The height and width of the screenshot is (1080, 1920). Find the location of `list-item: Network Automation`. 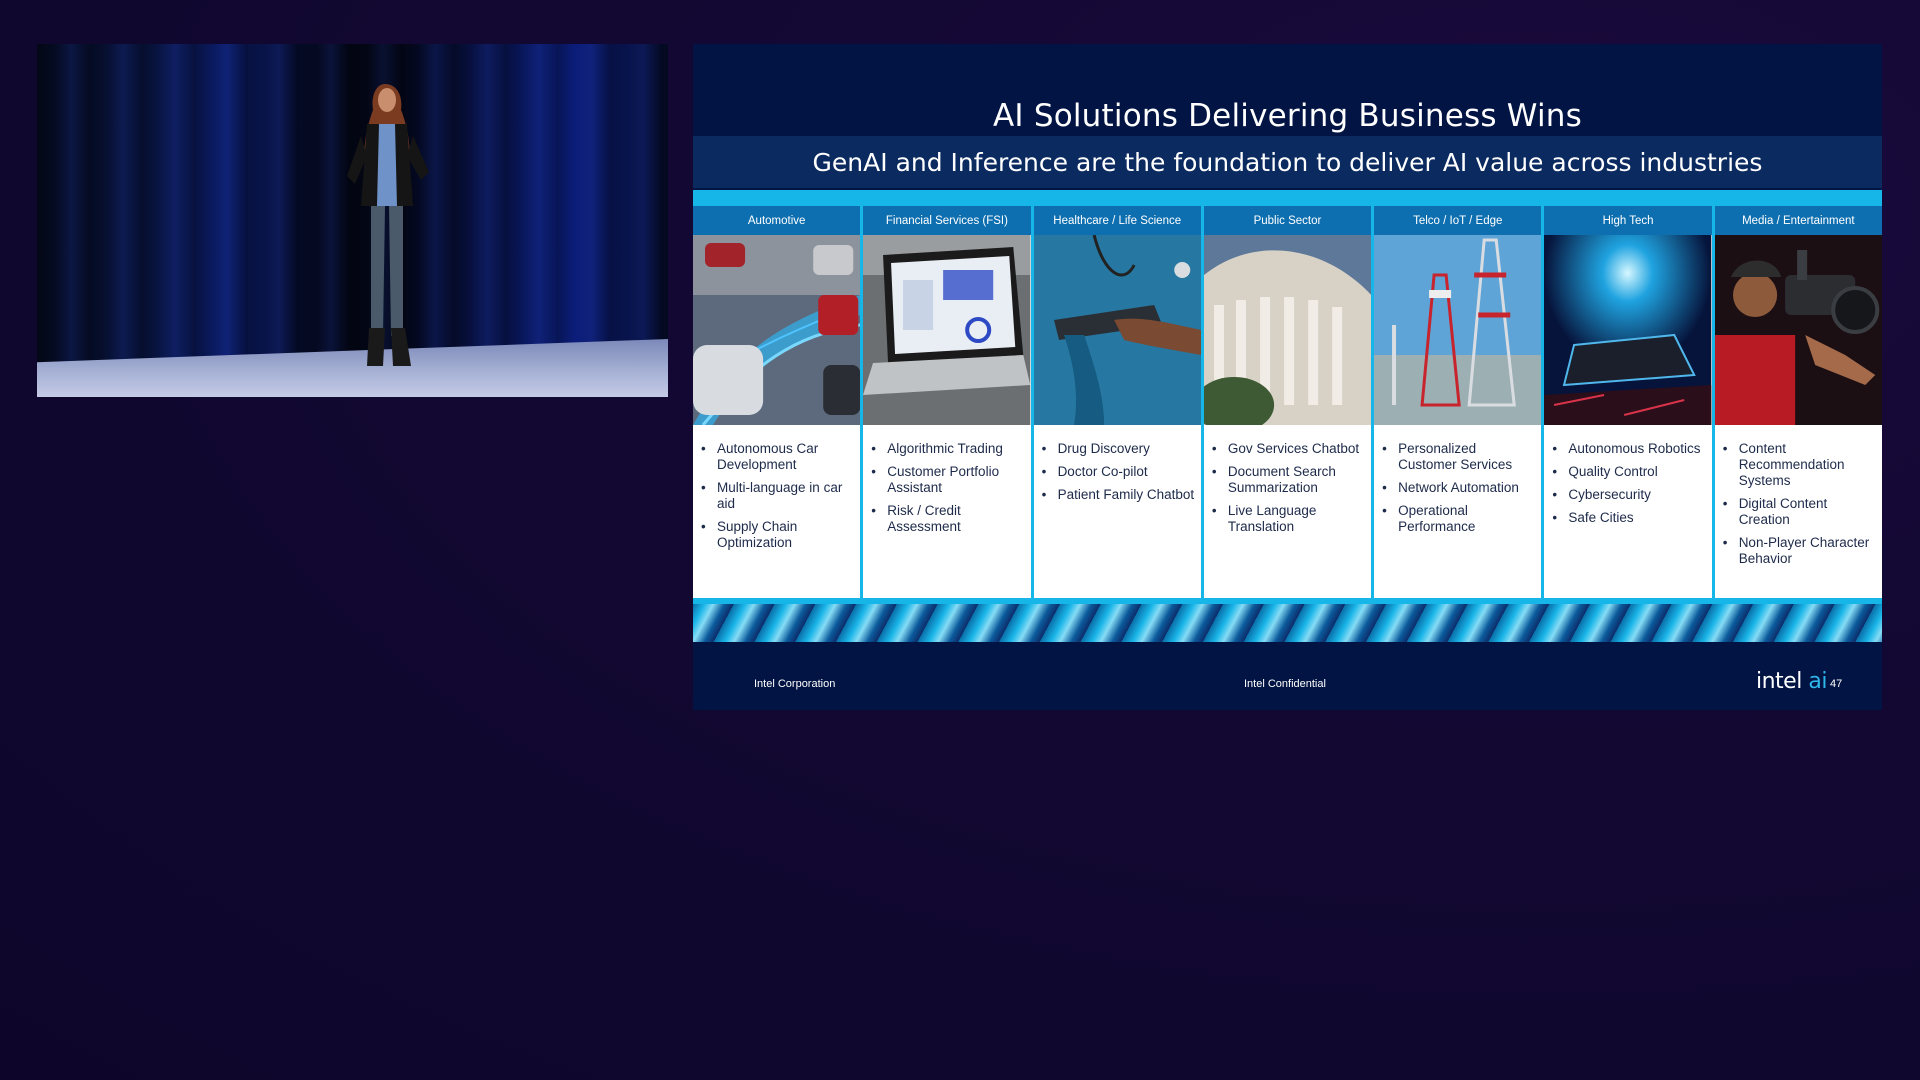

list-item: Network Automation is located at coordinates (1458, 488).